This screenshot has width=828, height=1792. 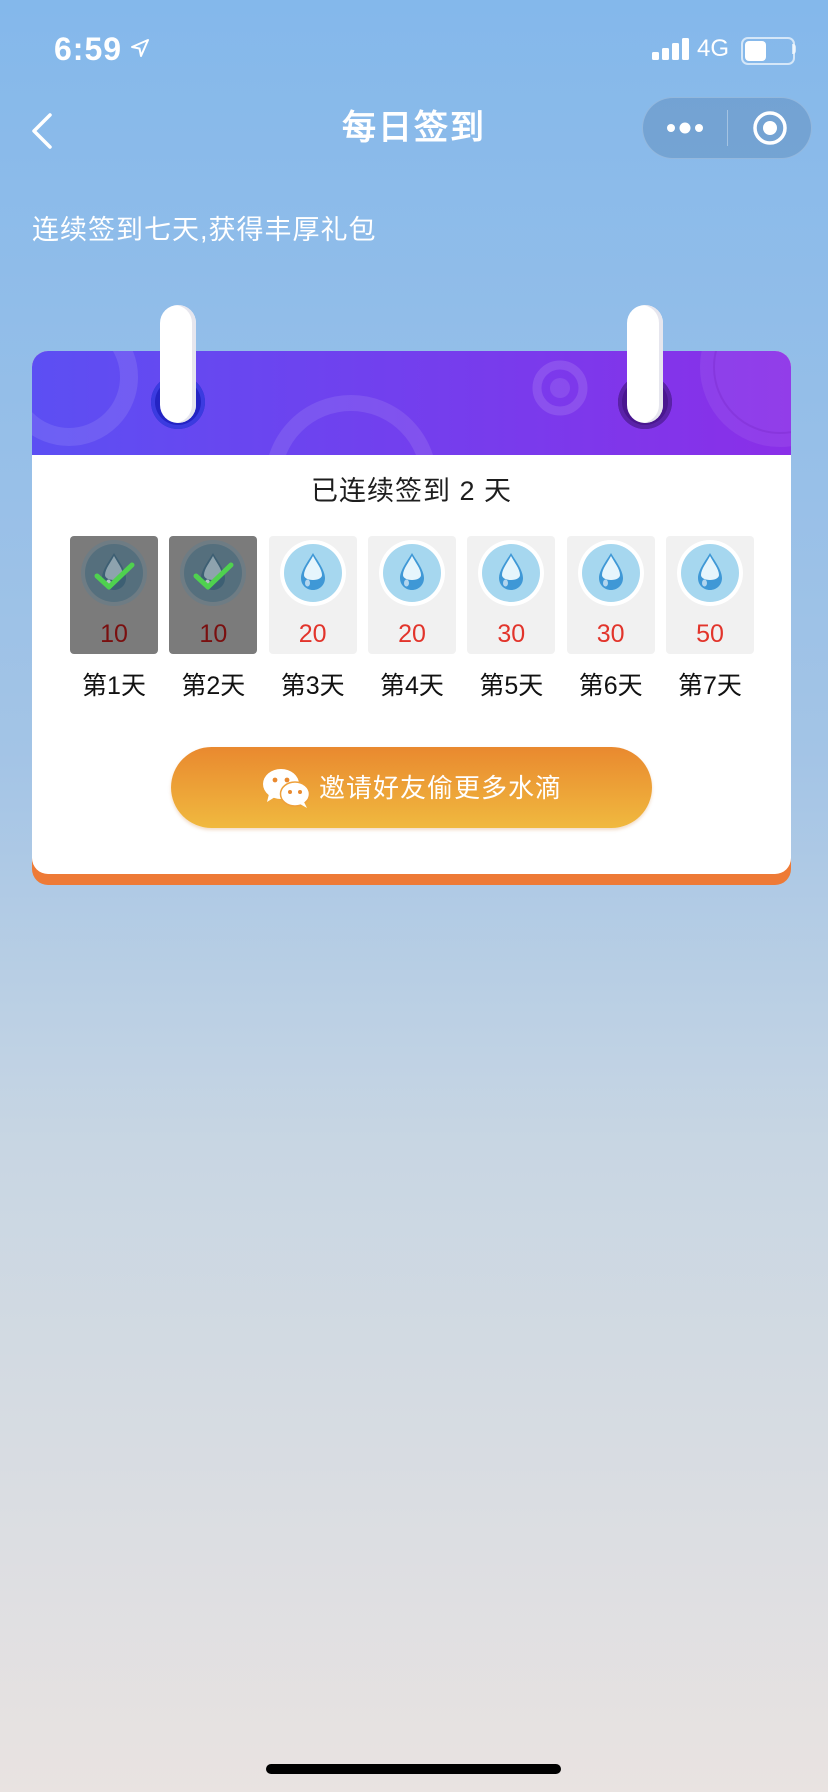 What do you see at coordinates (412, 686) in the screenshot?
I see `day-label: 第4天` at bounding box center [412, 686].